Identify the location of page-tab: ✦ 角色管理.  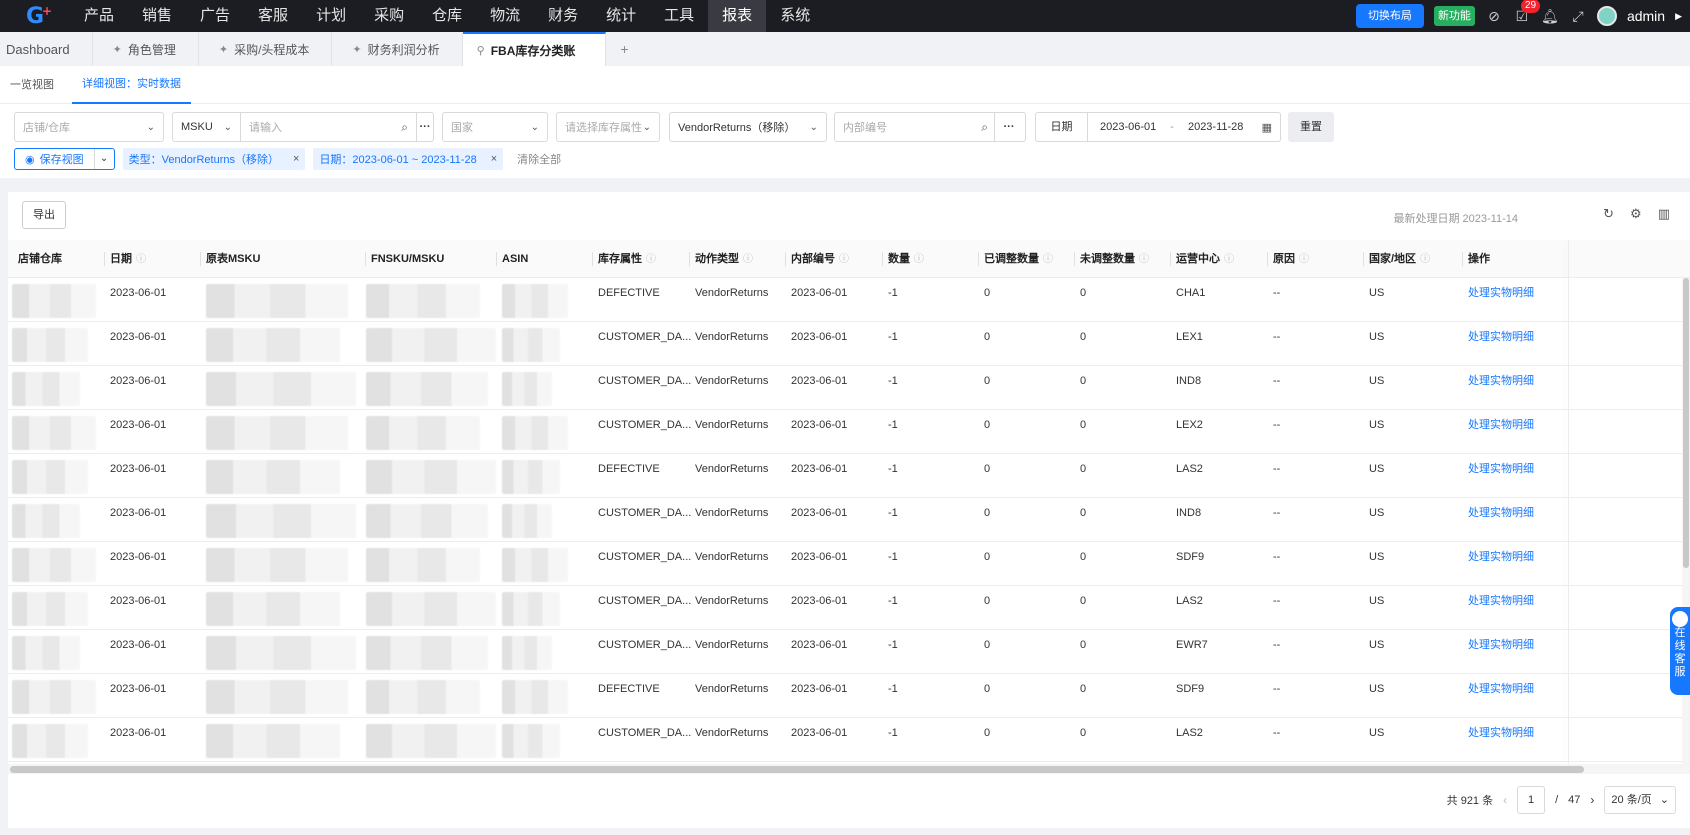
(146, 49).